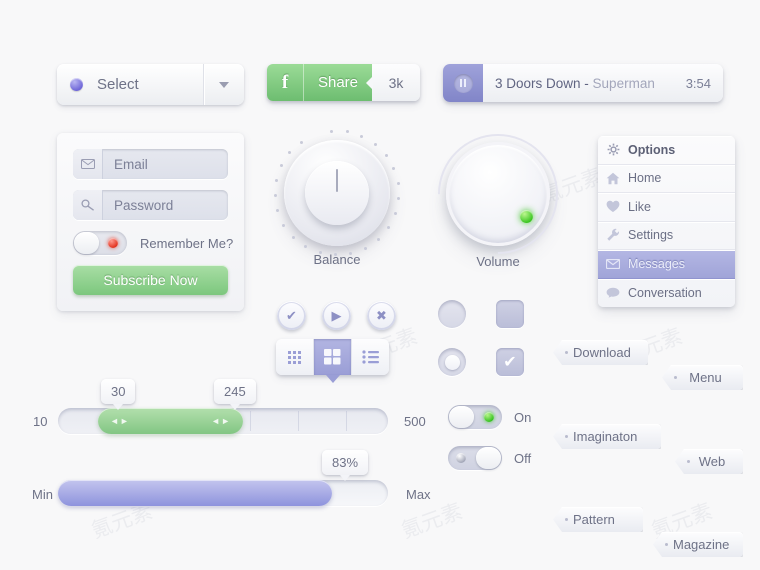 This screenshot has height=570, width=760. What do you see at coordinates (396, 82) in the screenshot?
I see `share-count: 3k` at bounding box center [396, 82].